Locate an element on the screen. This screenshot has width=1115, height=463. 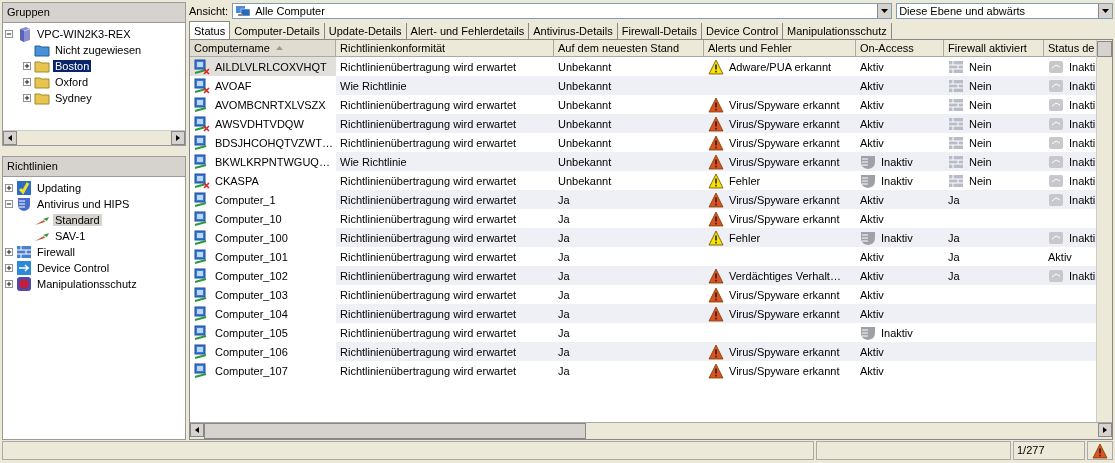
table-row: Computer_10 Richtlinienübertragung wird erwartet Ja Virus/Spyware erkannt Aktiv is located at coordinates (643, 218).